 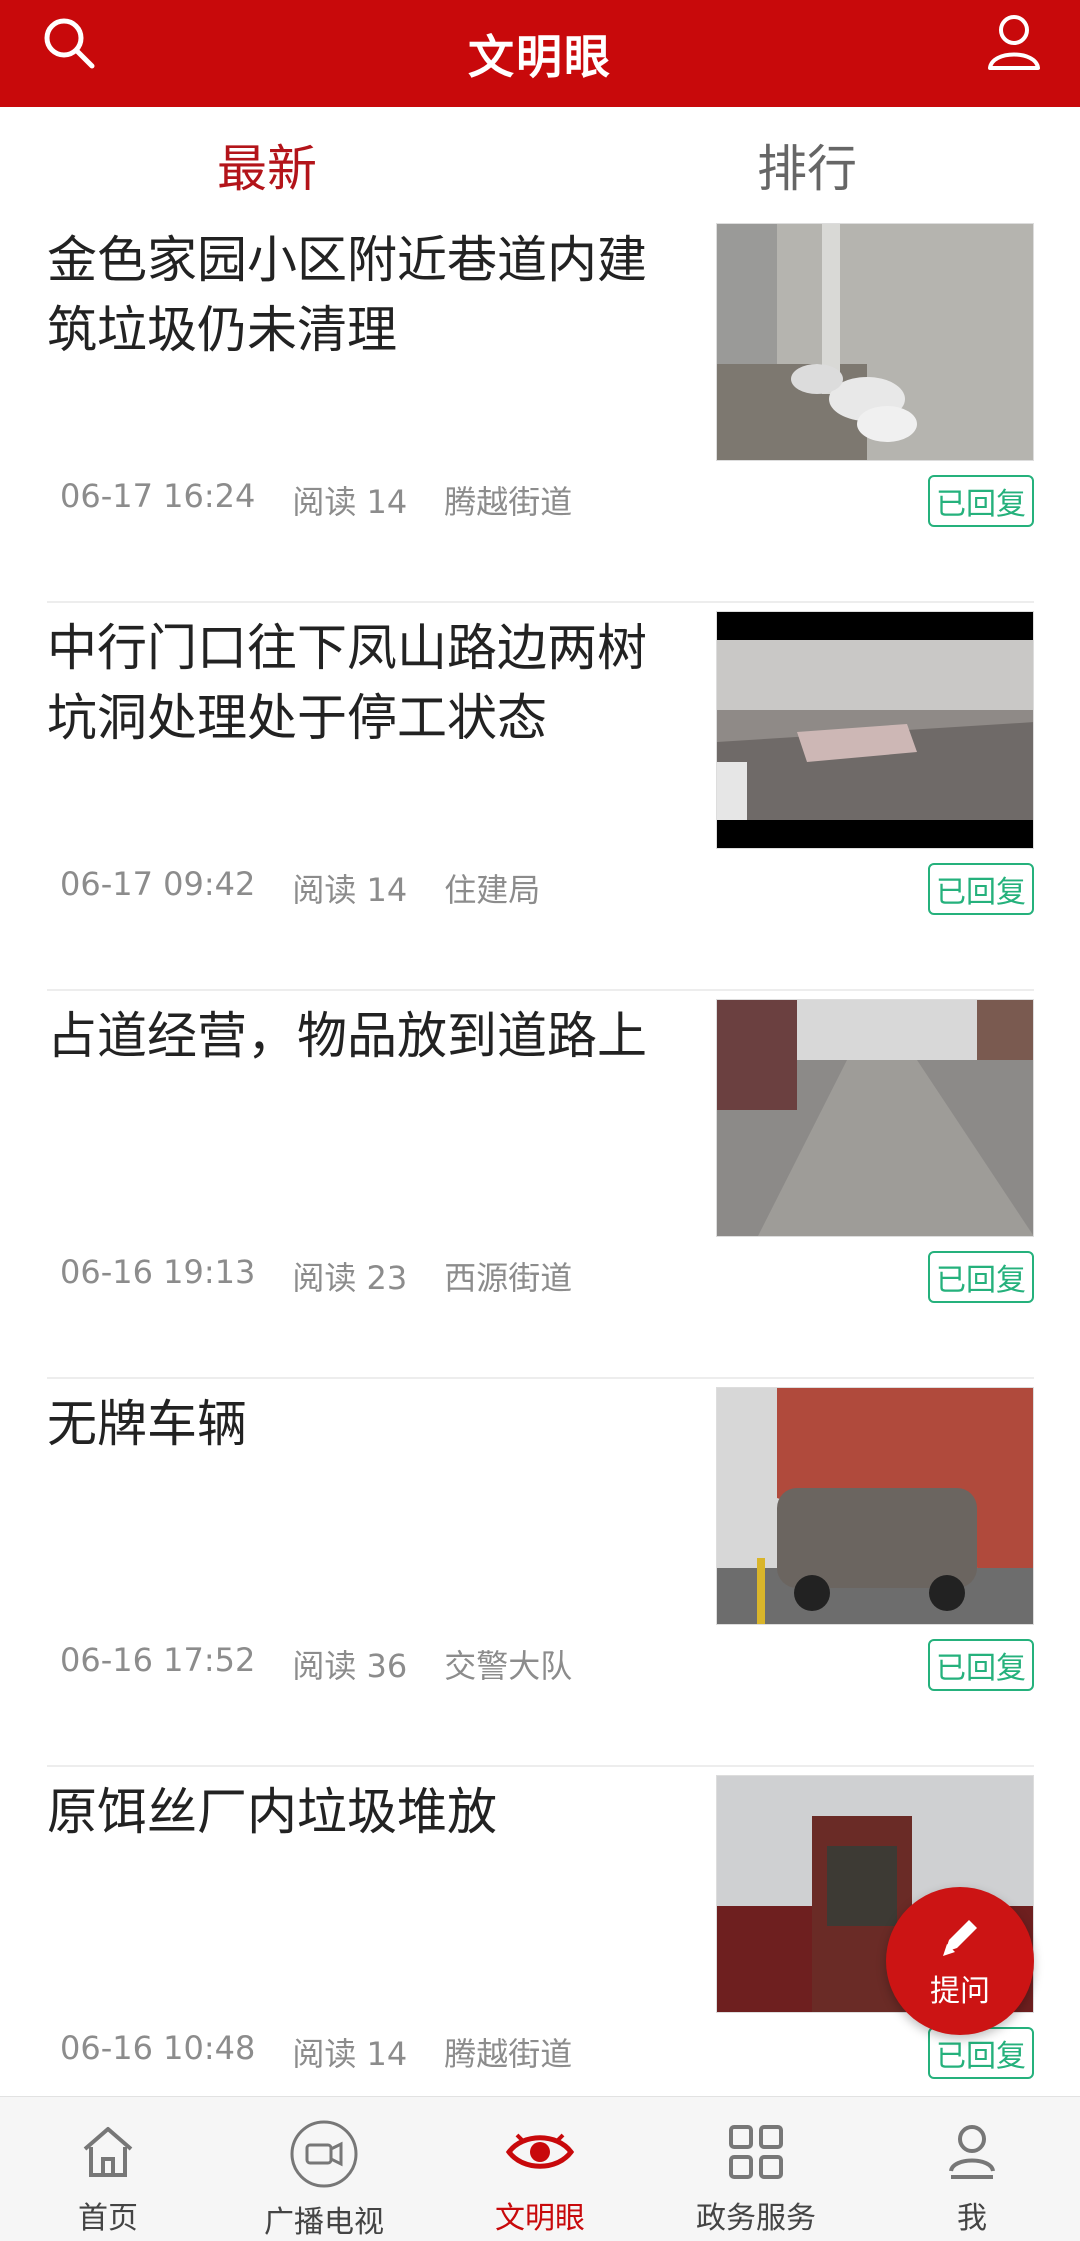 What do you see at coordinates (70, 44) in the screenshot?
I see `search-icon` at bounding box center [70, 44].